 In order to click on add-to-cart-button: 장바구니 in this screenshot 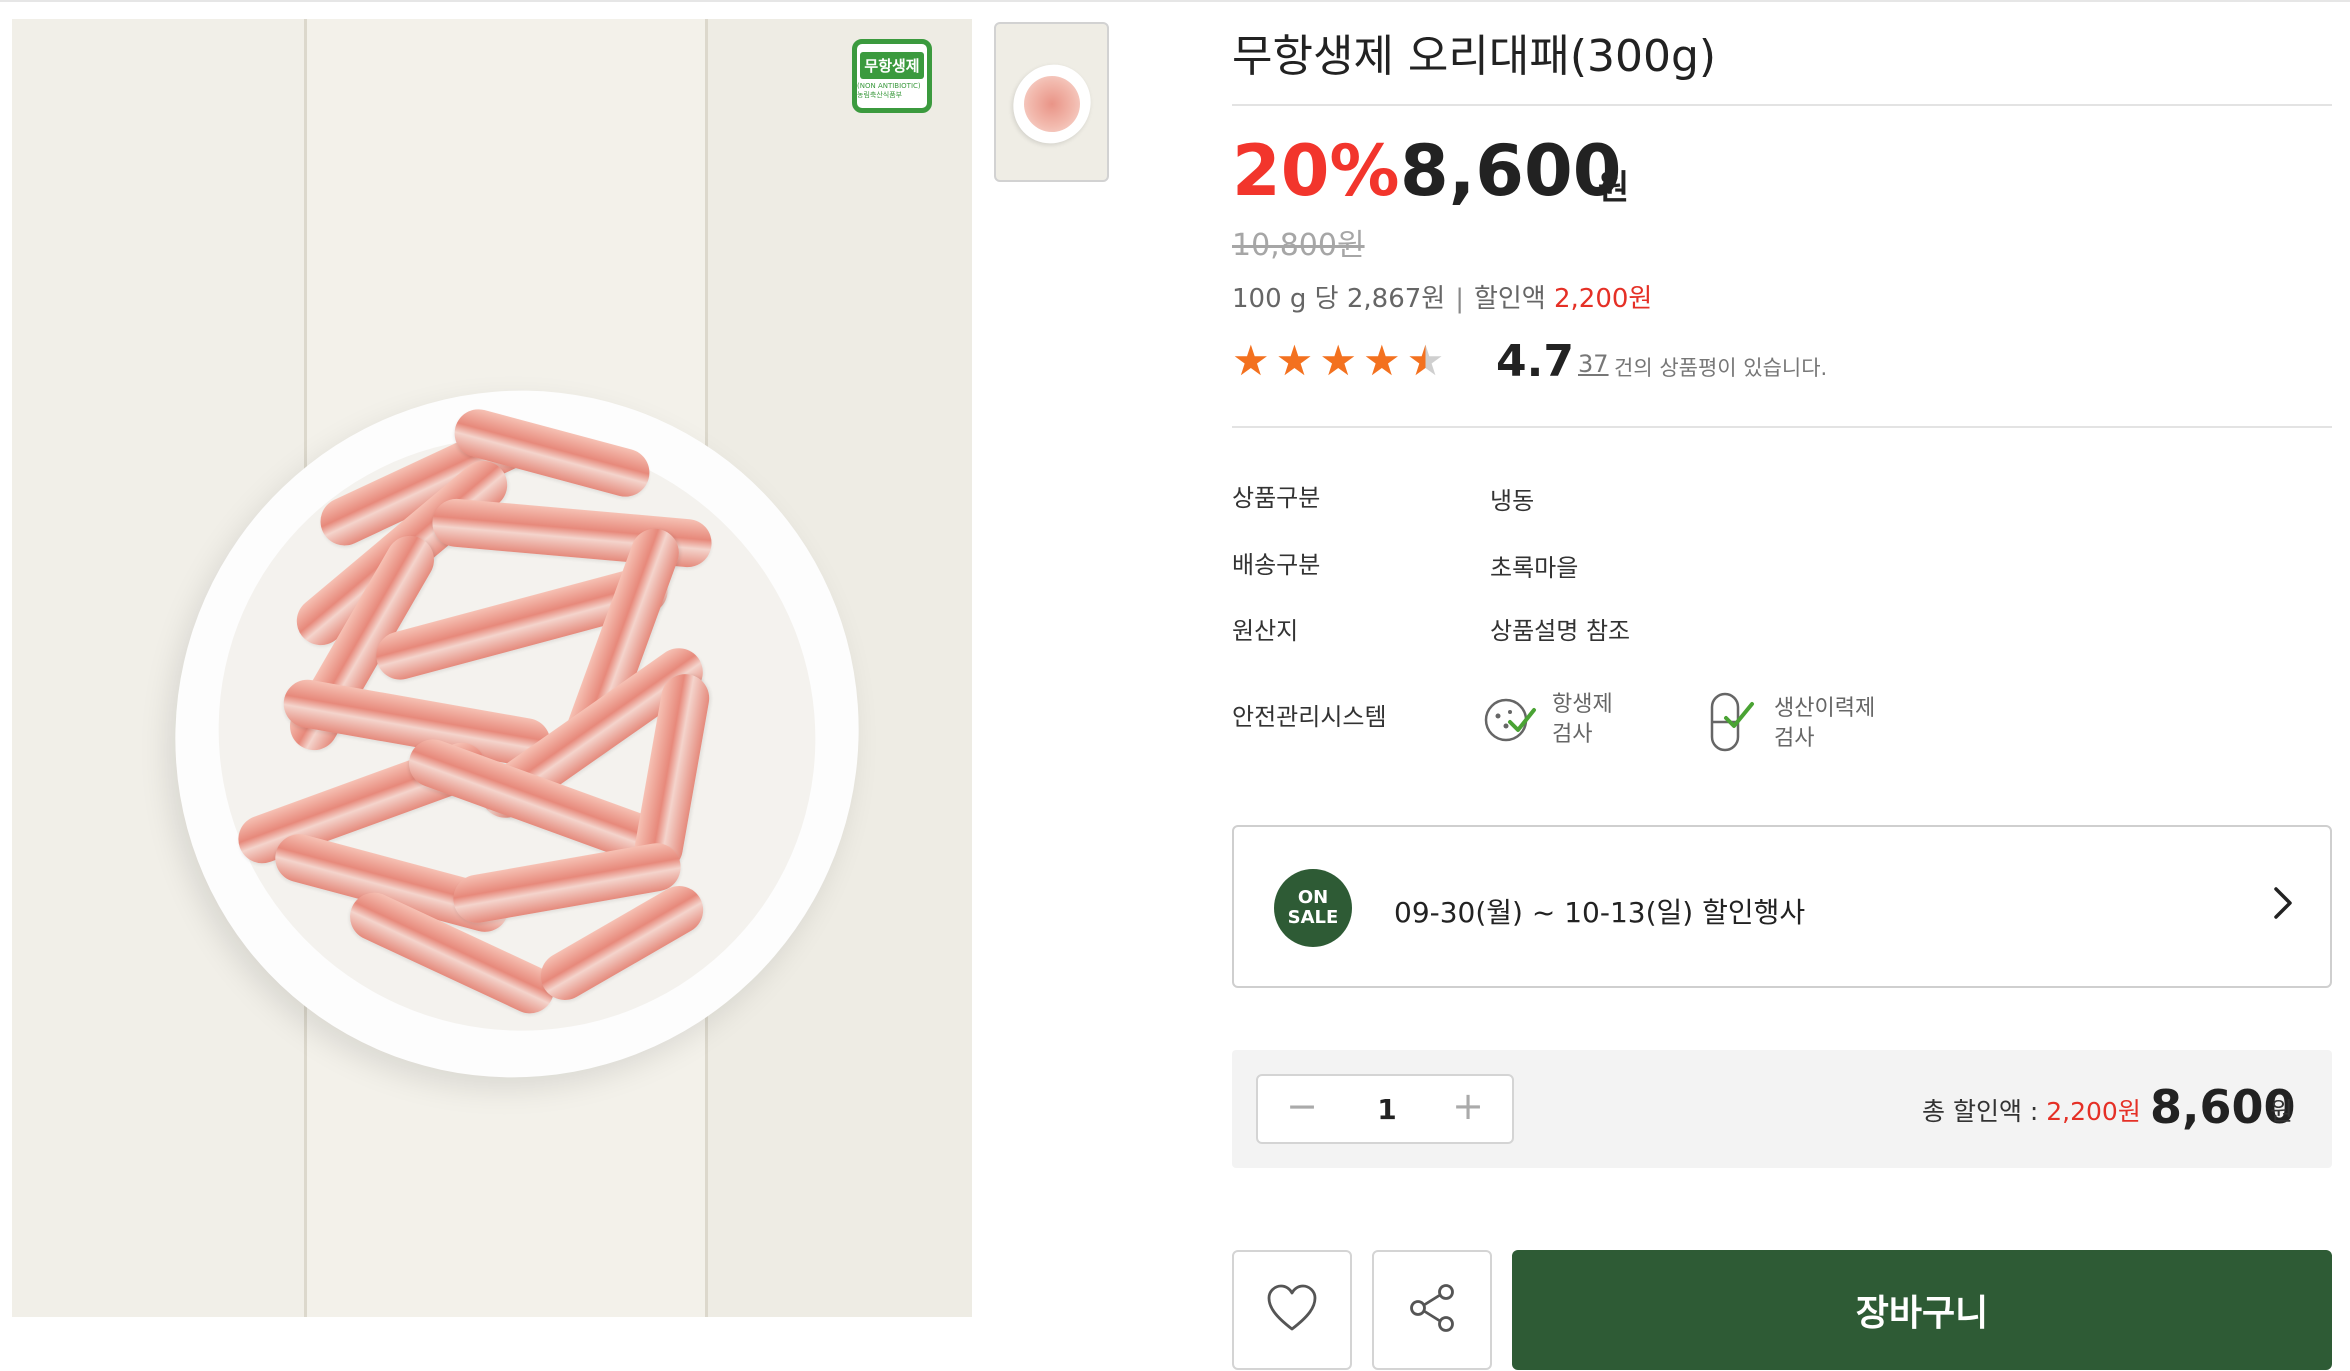, I will do `click(1922, 1310)`.